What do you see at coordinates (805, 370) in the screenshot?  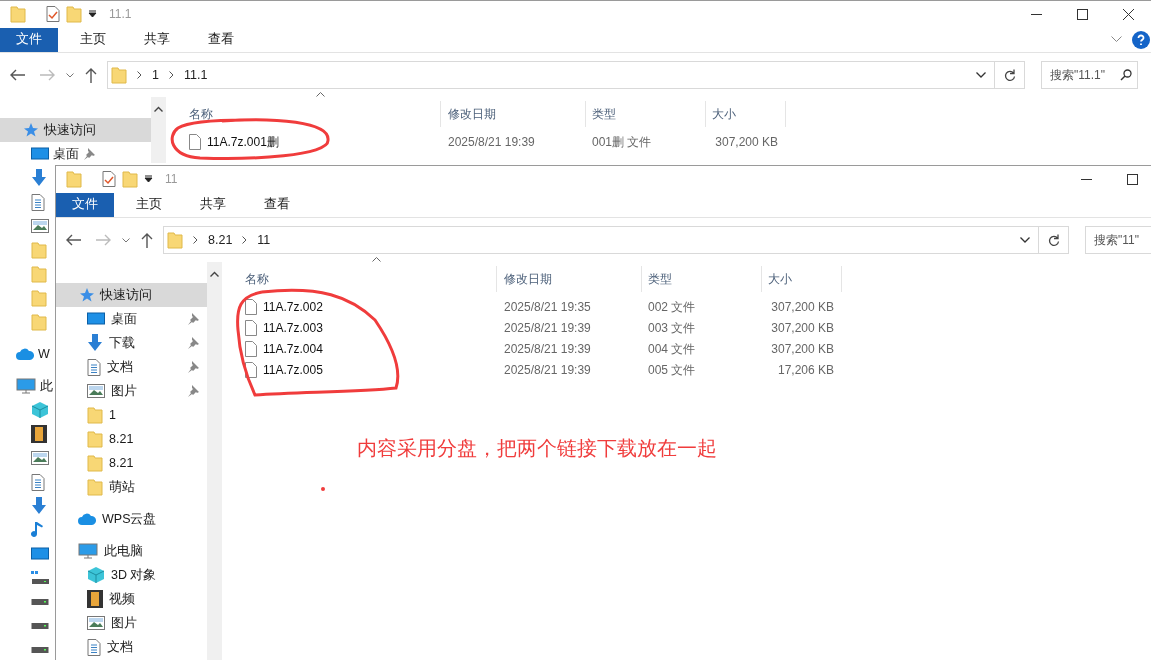 I see `file-size: 17,206 KB` at bounding box center [805, 370].